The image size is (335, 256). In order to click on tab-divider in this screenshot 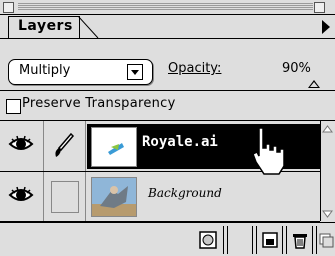, I will do `click(167, 38)`.